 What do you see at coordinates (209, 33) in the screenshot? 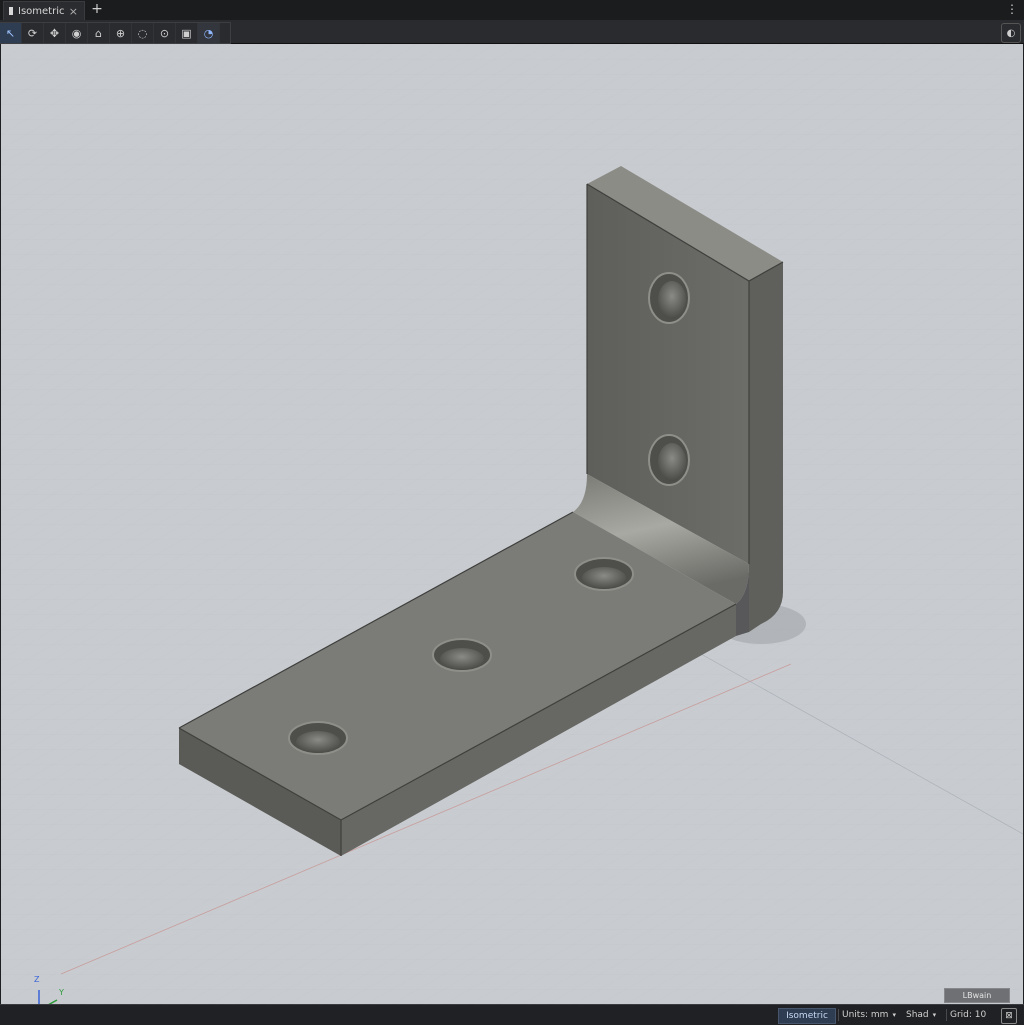
I see `orbit-icon: ◔` at bounding box center [209, 33].